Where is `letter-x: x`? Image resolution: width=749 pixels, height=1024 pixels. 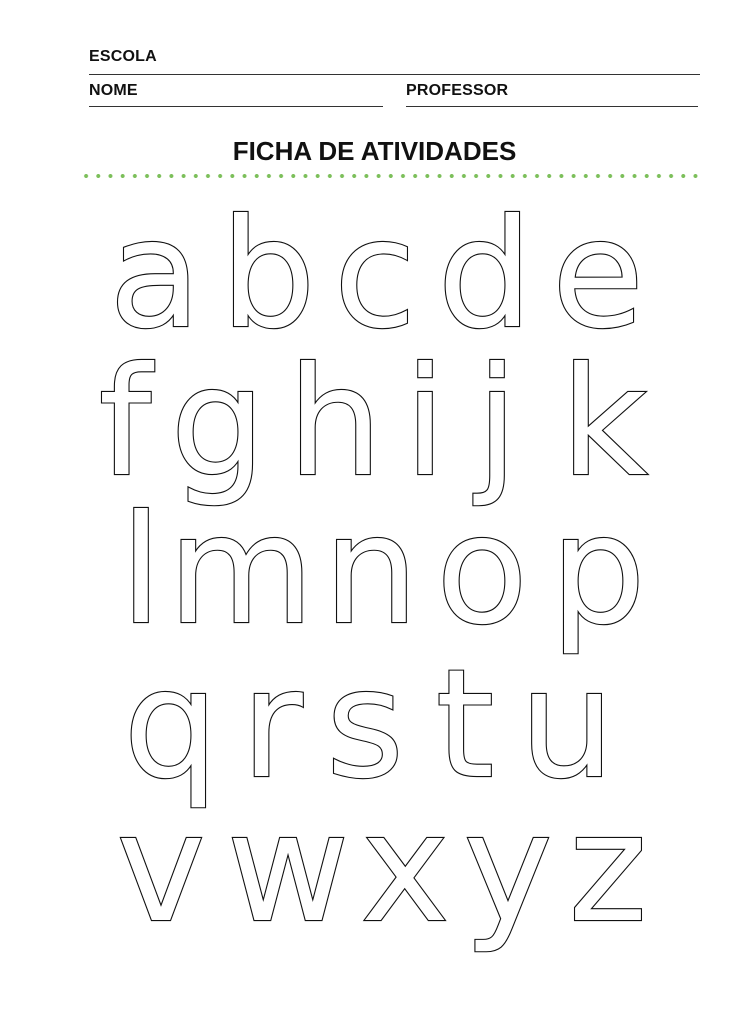
letter-x: x is located at coordinates (405, 869).